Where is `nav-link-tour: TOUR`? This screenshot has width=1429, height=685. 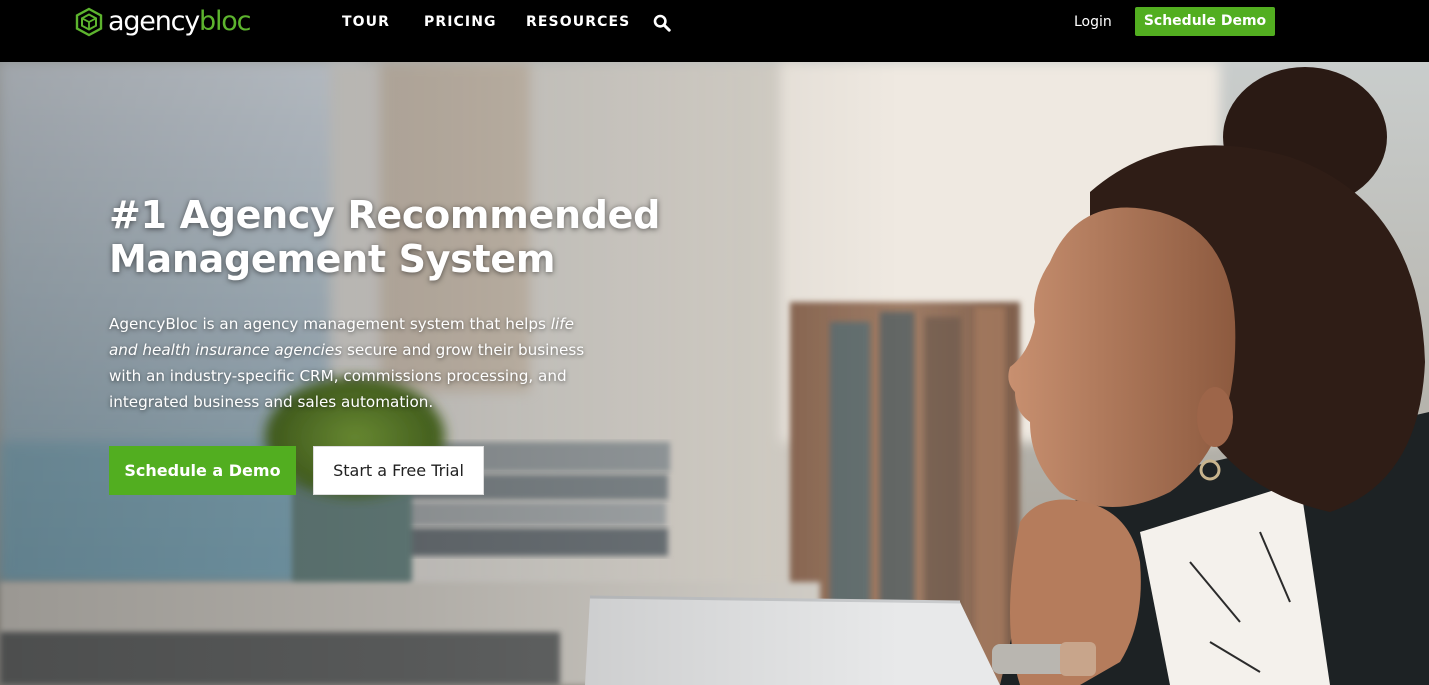
nav-link-tour: TOUR is located at coordinates (366, 22).